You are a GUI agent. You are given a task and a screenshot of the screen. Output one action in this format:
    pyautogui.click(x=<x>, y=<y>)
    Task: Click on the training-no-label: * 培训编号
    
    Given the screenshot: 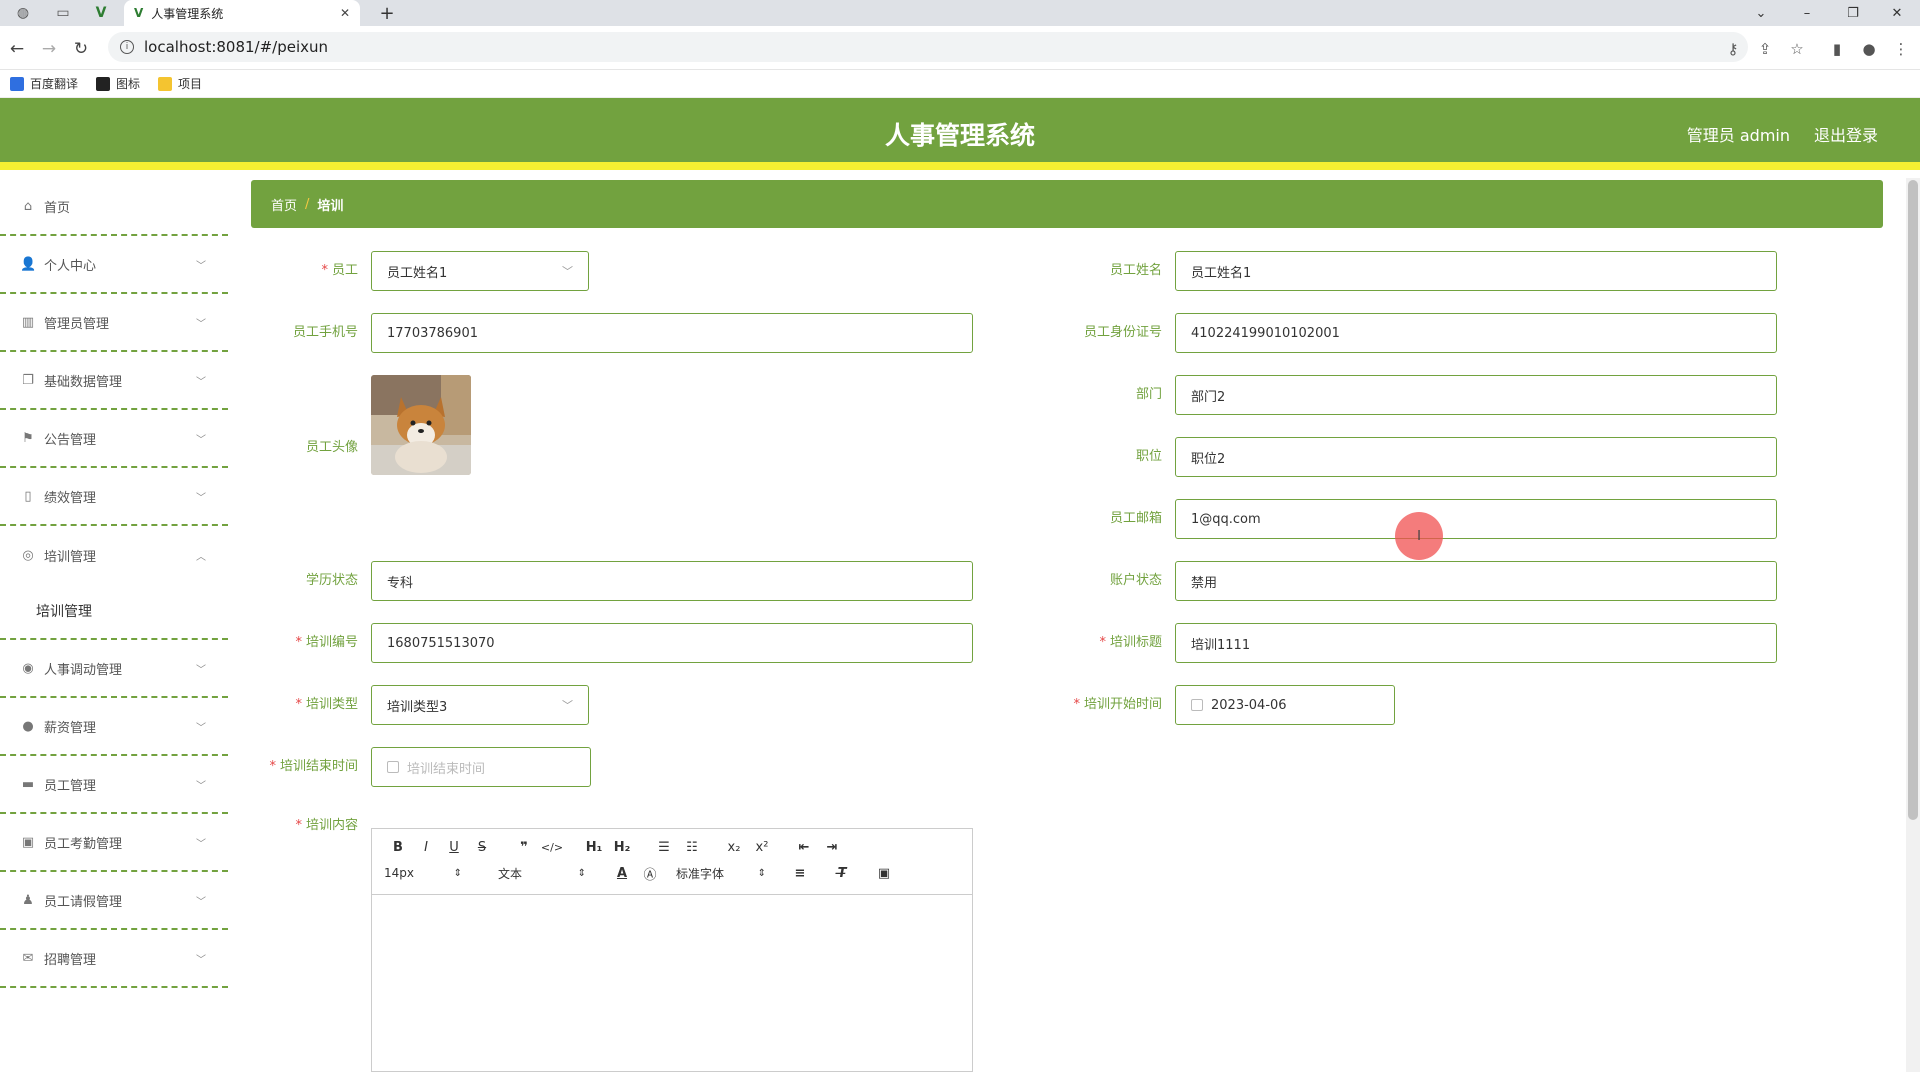 What is the action you would take?
    pyautogui.click(x=326, y=642)
    